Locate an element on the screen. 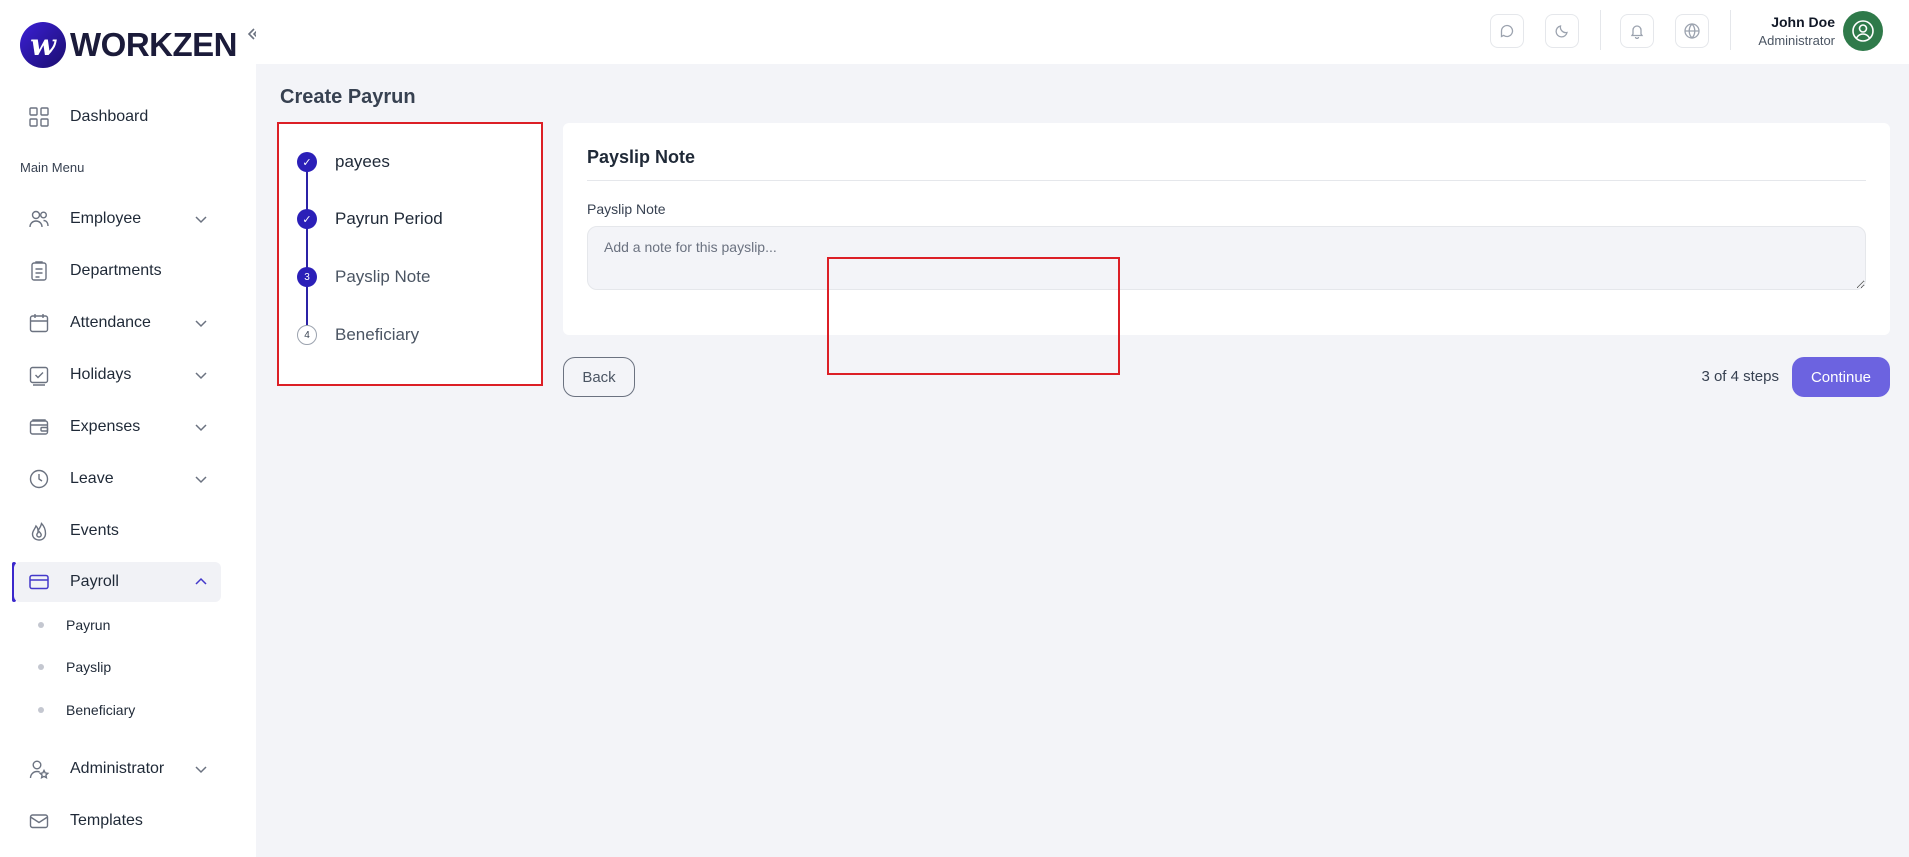 This screenshot has width=1909, height=857. sidebar-item-label: Payroll is located at coordinates (94, 581).